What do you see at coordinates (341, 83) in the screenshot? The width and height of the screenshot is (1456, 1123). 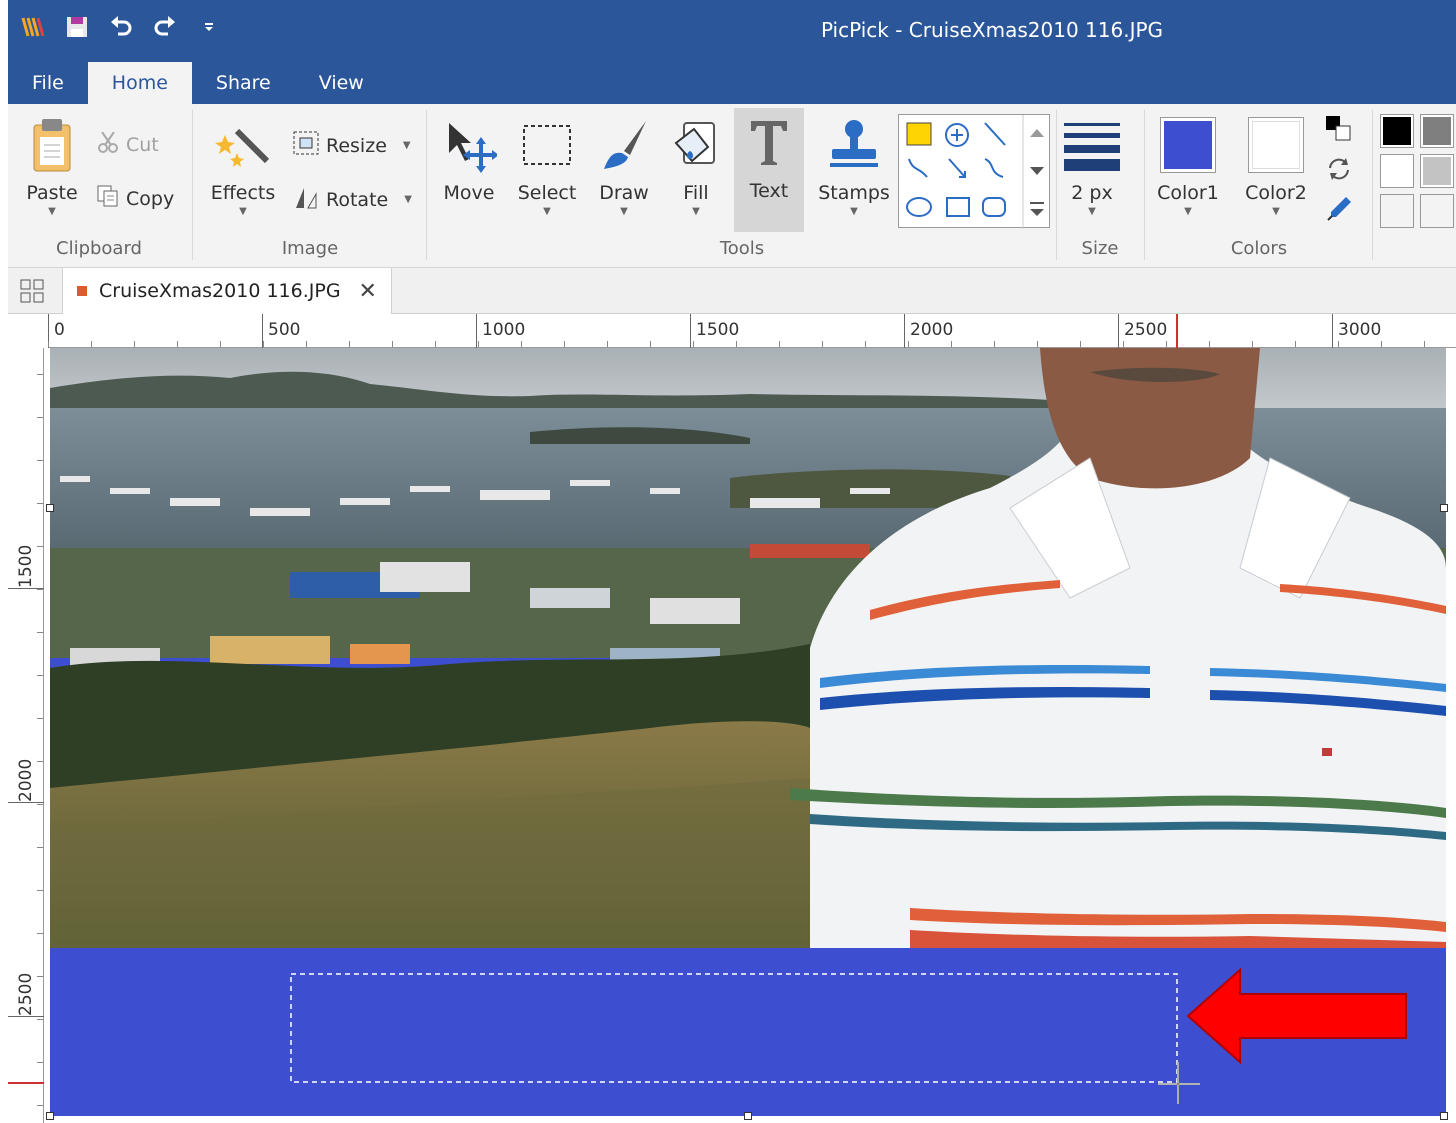 I see `tab-view: View` at bounding box center [341, 83].